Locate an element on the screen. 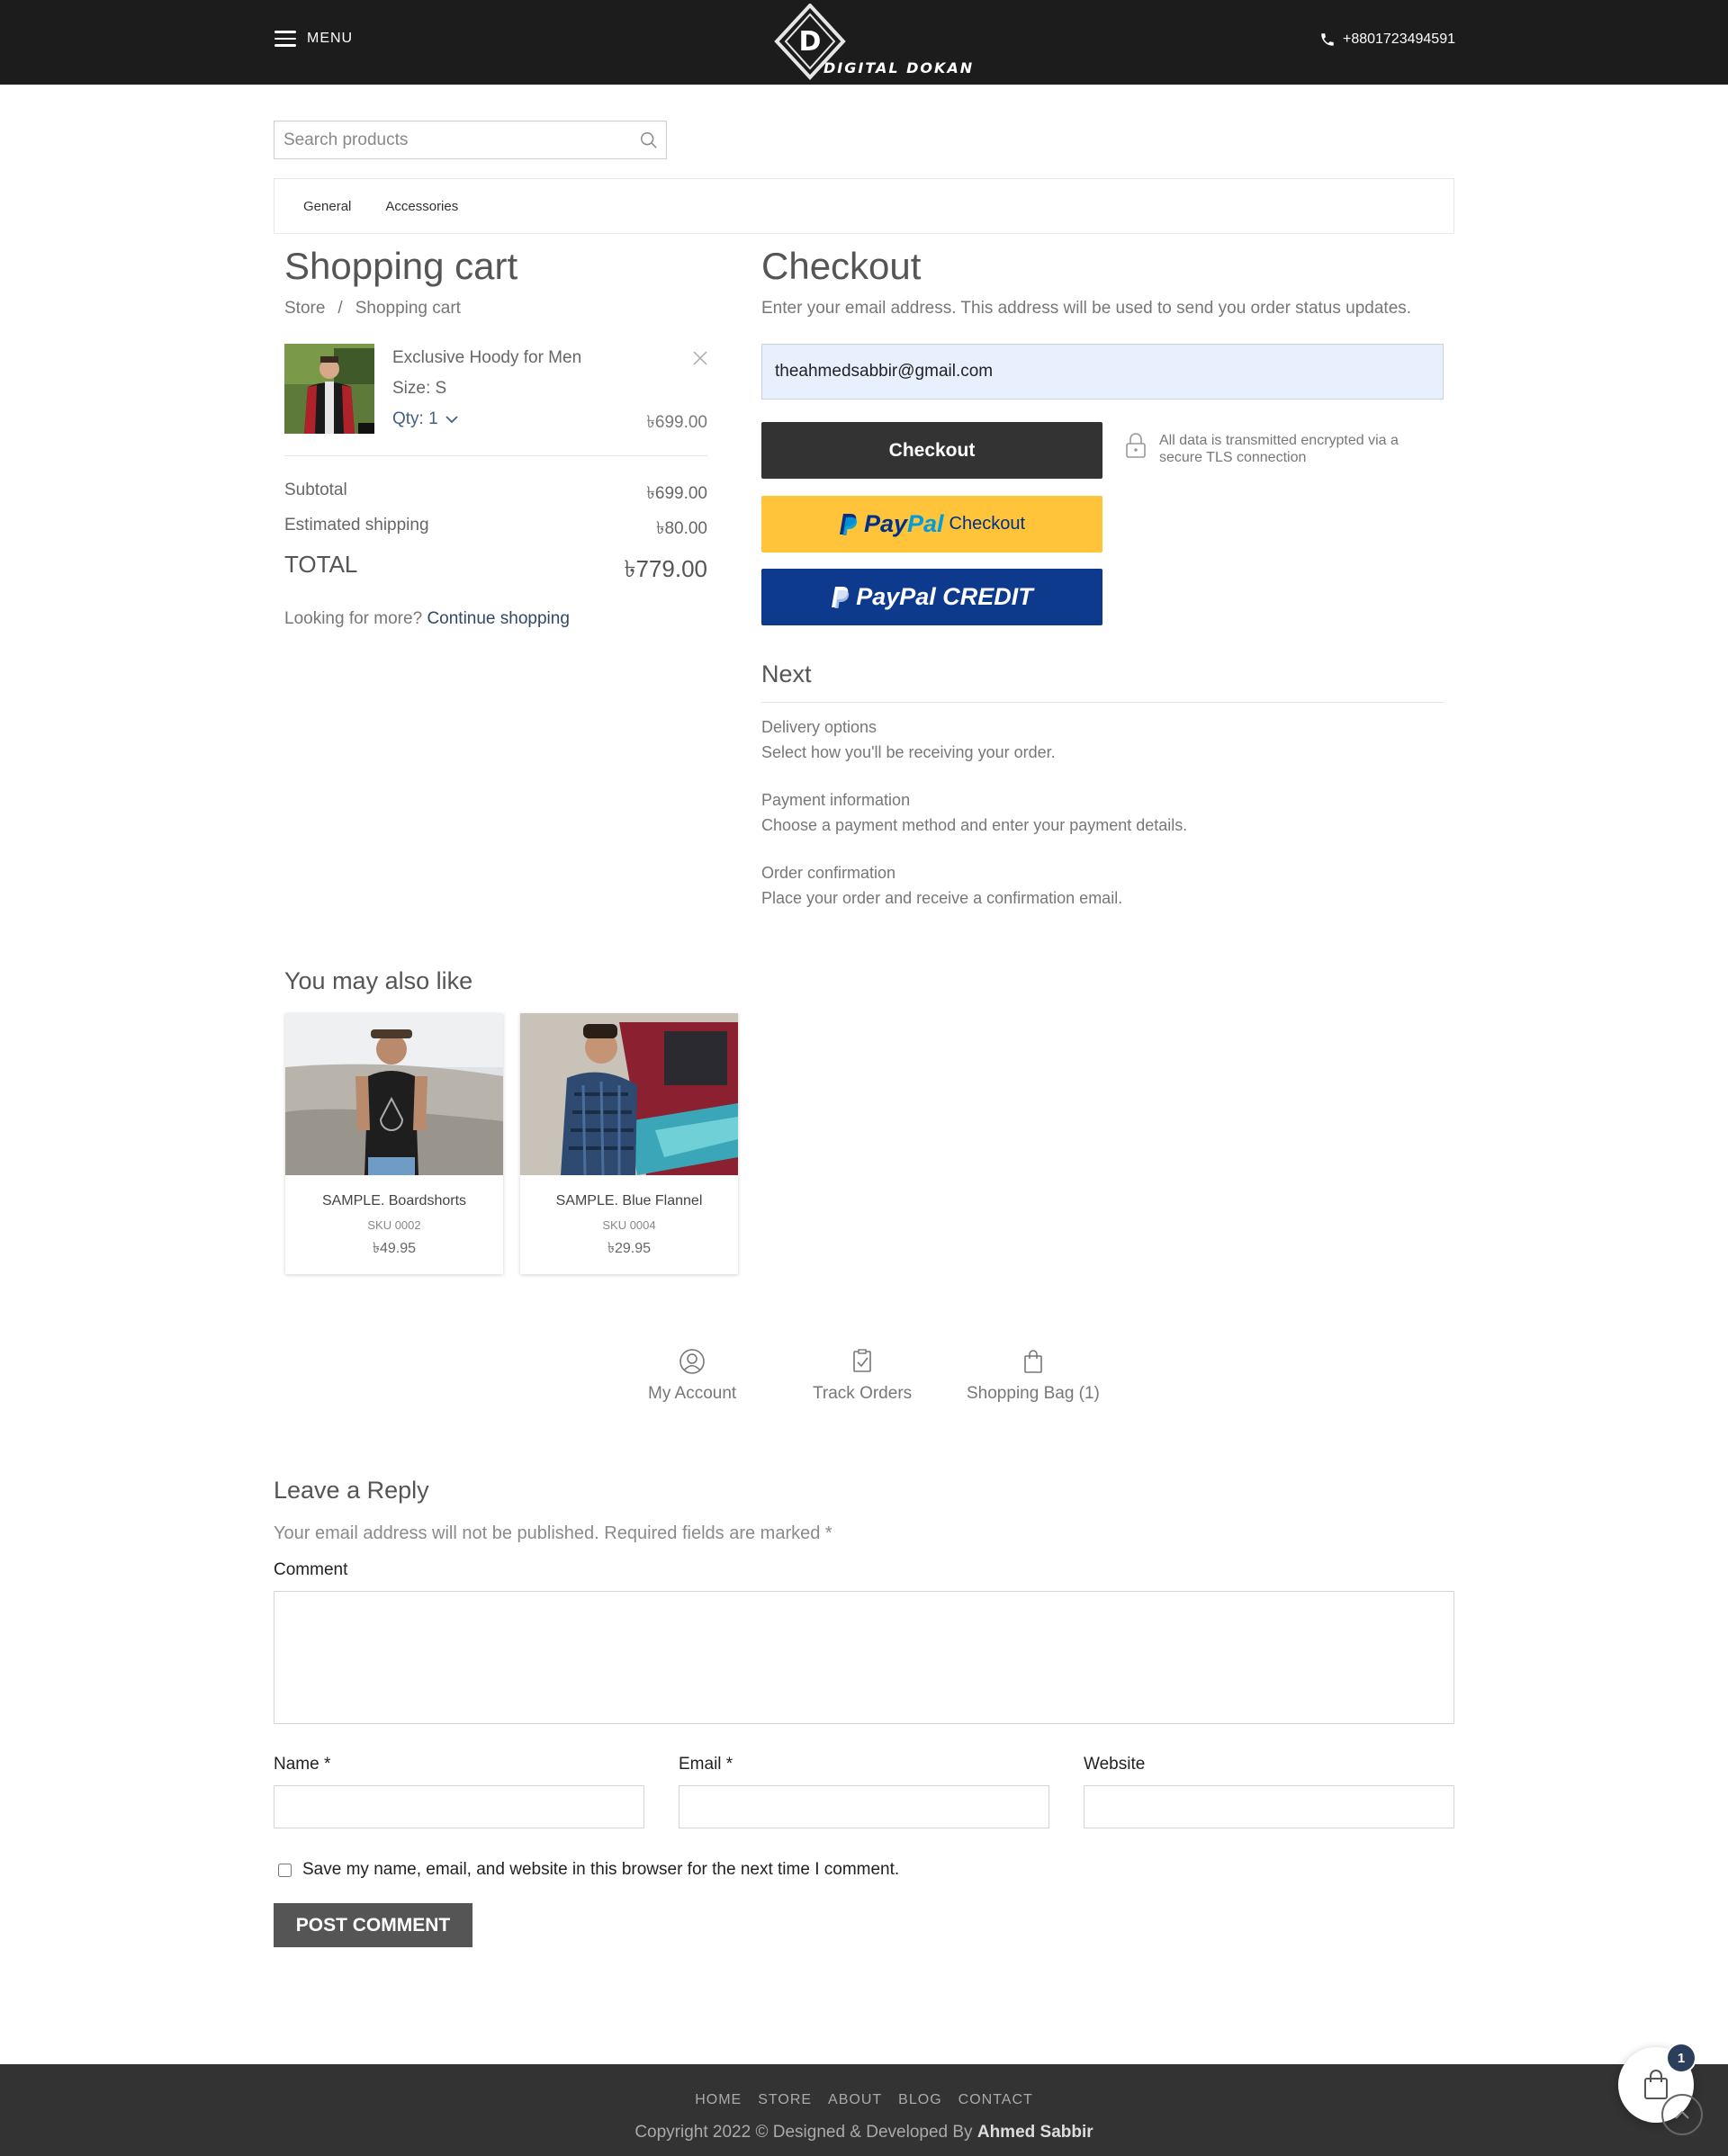 The image size is (1728, 2156). next-divider is located at coordinates (1102, 702).